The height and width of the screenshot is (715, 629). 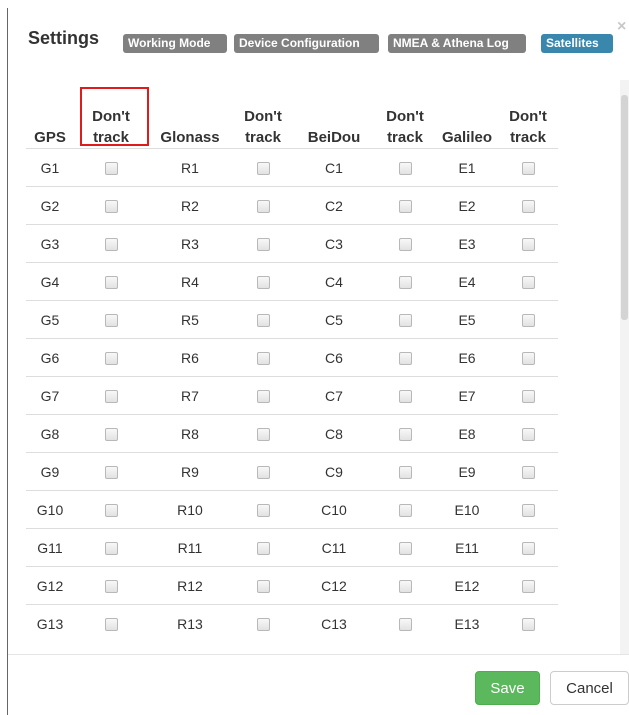 What do you see at coordinates (467, 205) in the screenshot?
I see `galileo-satellite-id: E2` at bounding box center [467, 205].